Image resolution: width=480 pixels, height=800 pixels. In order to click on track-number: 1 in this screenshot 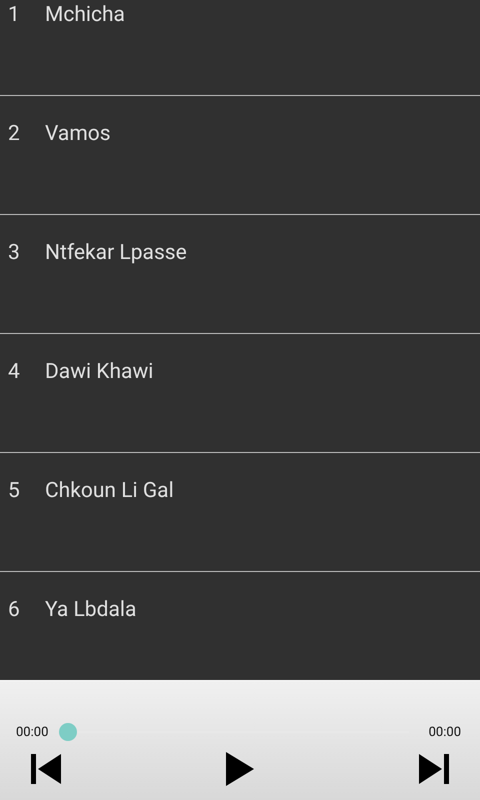, I will do `click(14, 15)`.